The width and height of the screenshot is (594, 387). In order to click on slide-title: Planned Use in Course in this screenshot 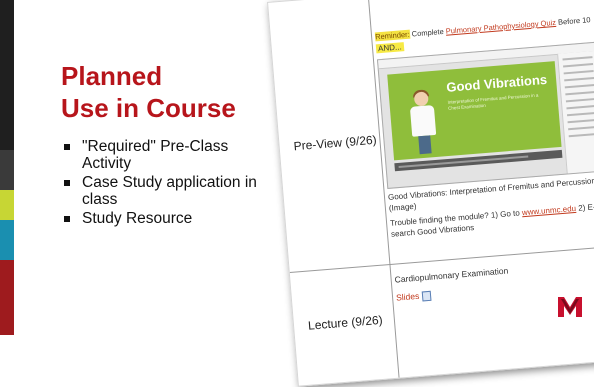, I will do `click(148, 92)`.